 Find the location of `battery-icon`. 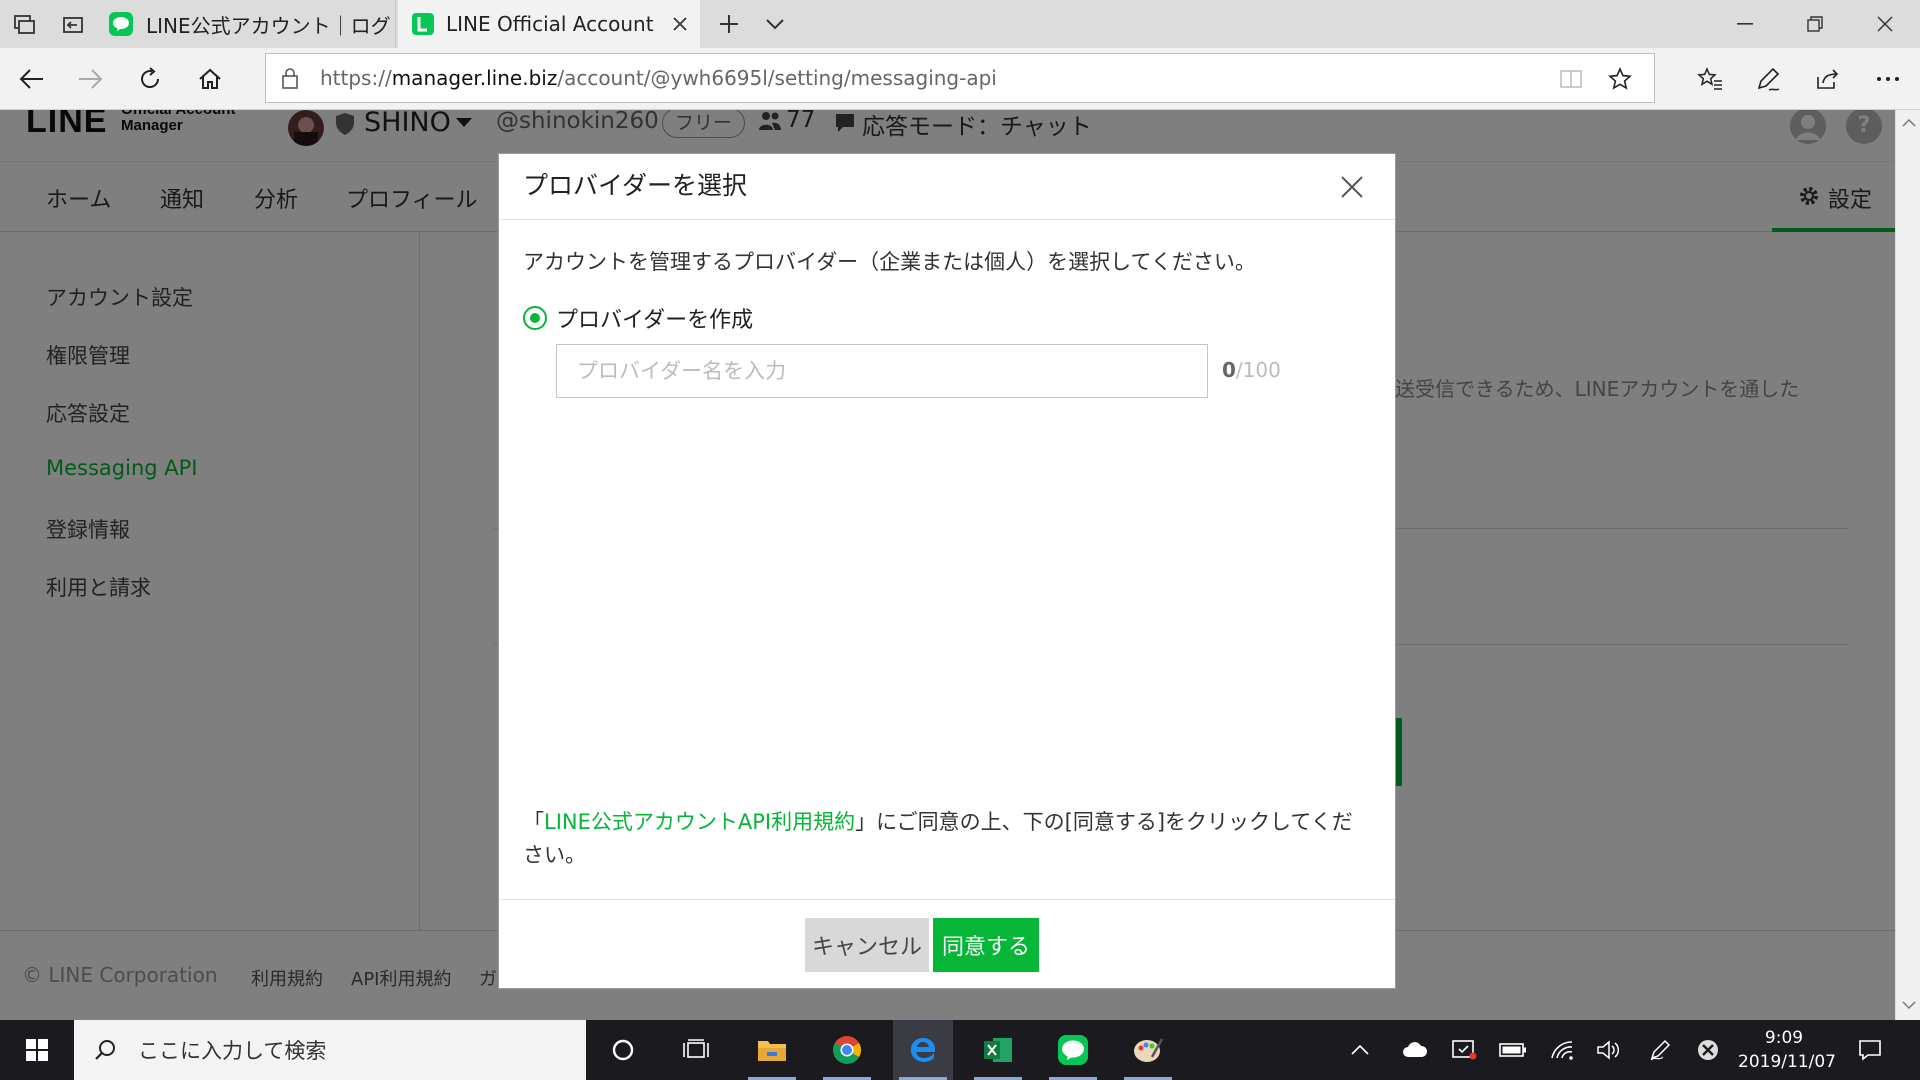

battery-icon is located at coordinates (1513, 1050).